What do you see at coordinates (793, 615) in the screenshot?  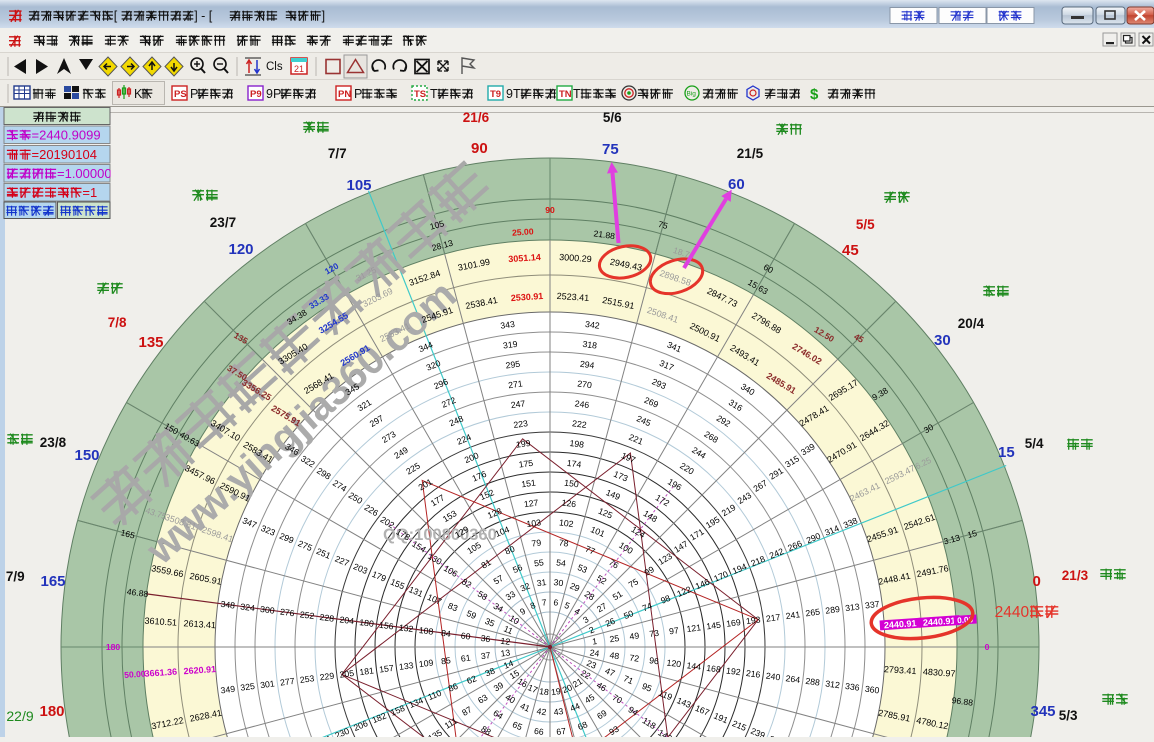 I see `svg-text: 241` at bounding box center [793, 615].